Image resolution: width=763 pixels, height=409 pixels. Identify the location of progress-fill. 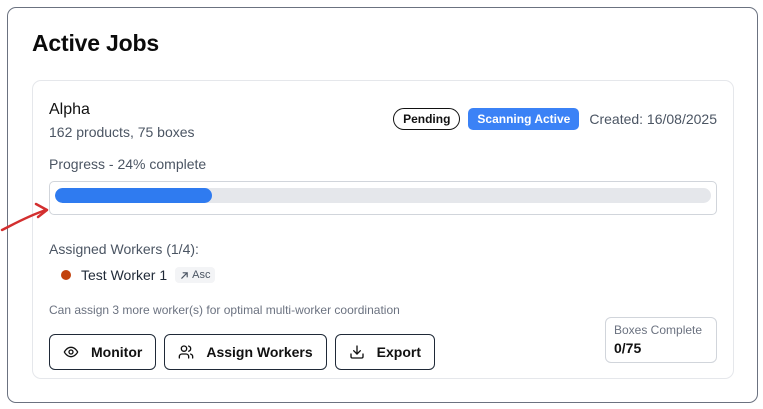
(134, 195).